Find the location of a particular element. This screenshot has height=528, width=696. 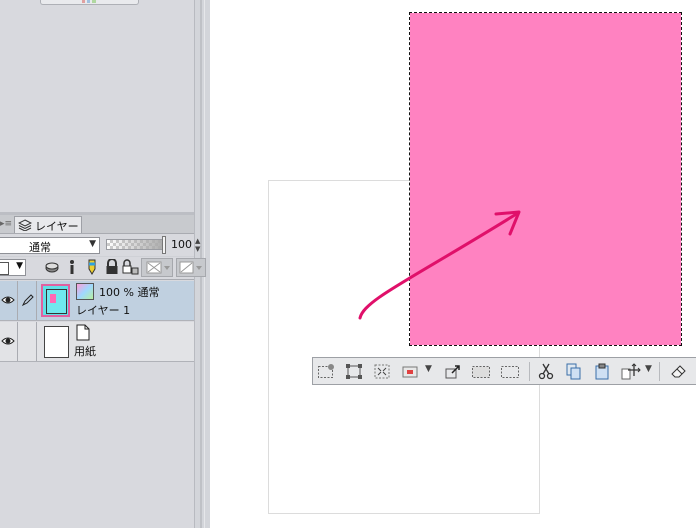

selection-launcher-toolbar: ▼ ▼ is located at coordinates (504, 371).